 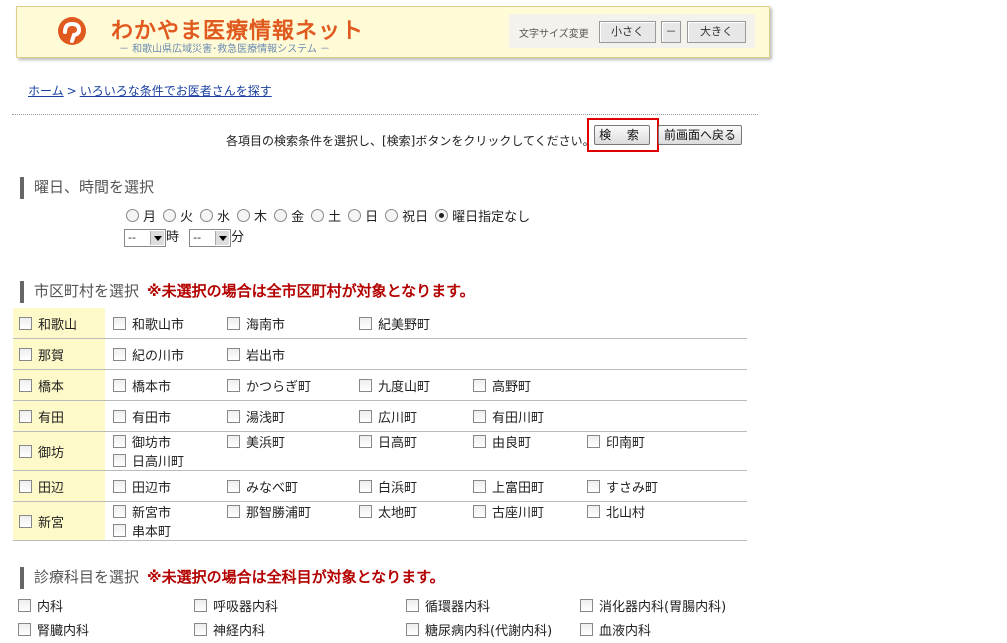 What do you see at coordinates (167, 416) in the screenshot?
I see `town-option: 有田市` at bounding box center [167, 416].